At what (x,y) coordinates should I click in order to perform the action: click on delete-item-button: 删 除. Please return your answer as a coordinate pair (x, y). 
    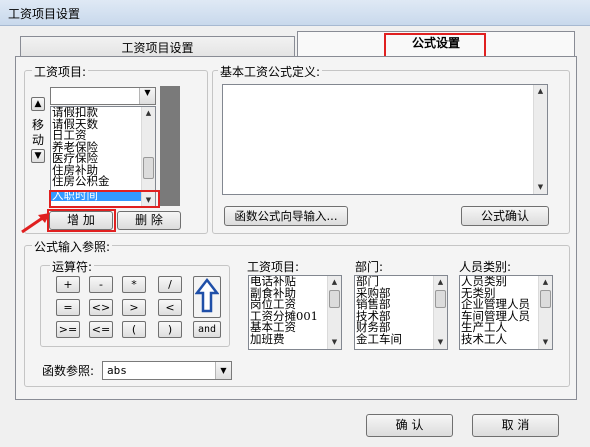
    Looking at the image, I should click on (149, 220).